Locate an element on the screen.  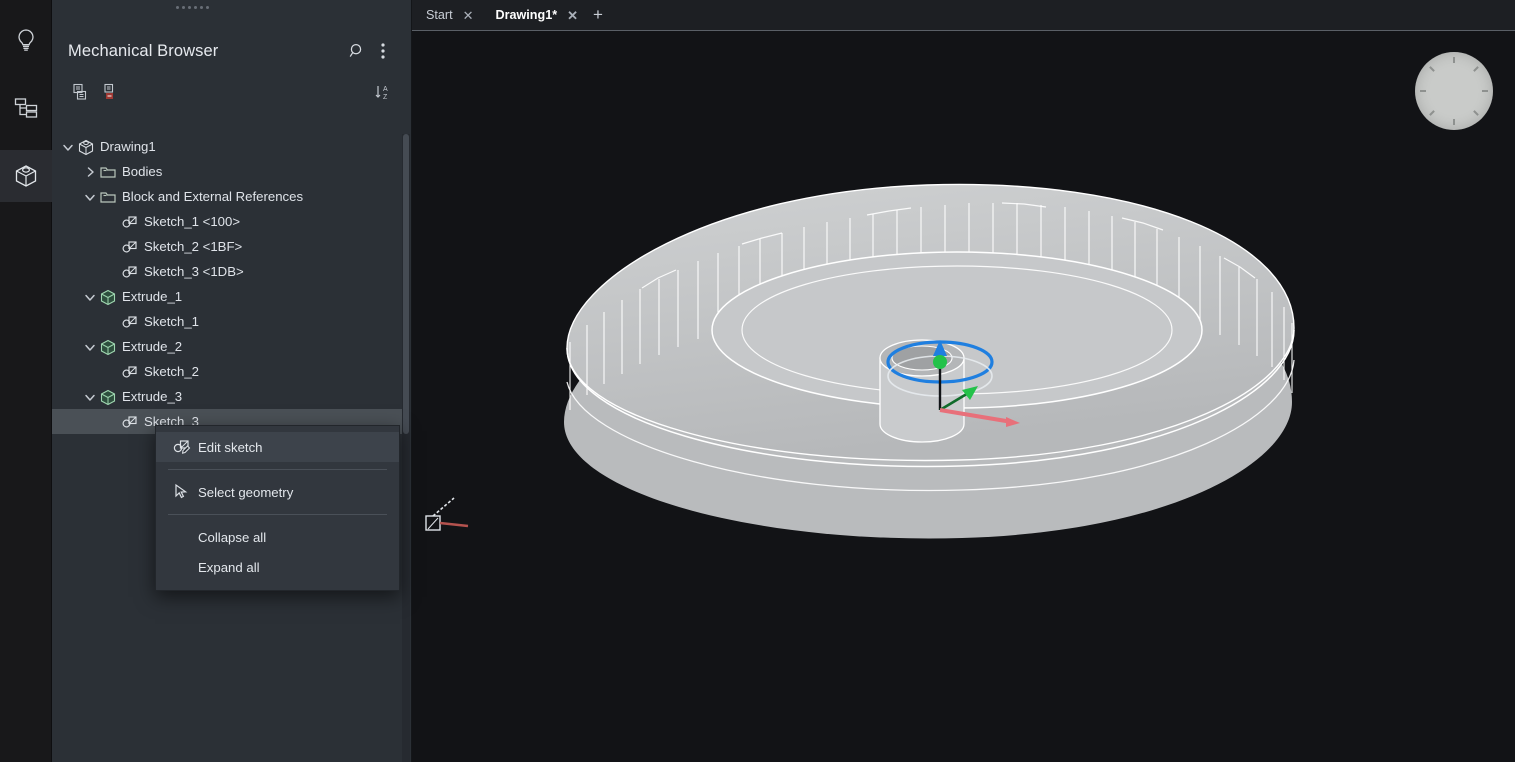
scrollbar-thumb is located at coordinates (406, 284).